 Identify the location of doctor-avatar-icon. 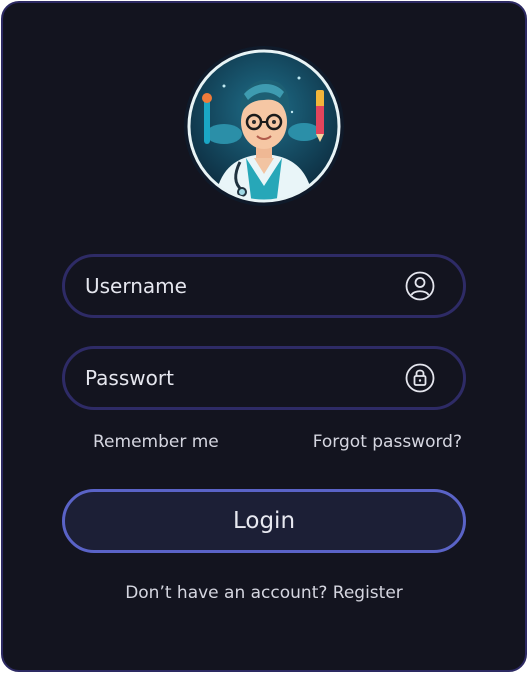
(264, 126).